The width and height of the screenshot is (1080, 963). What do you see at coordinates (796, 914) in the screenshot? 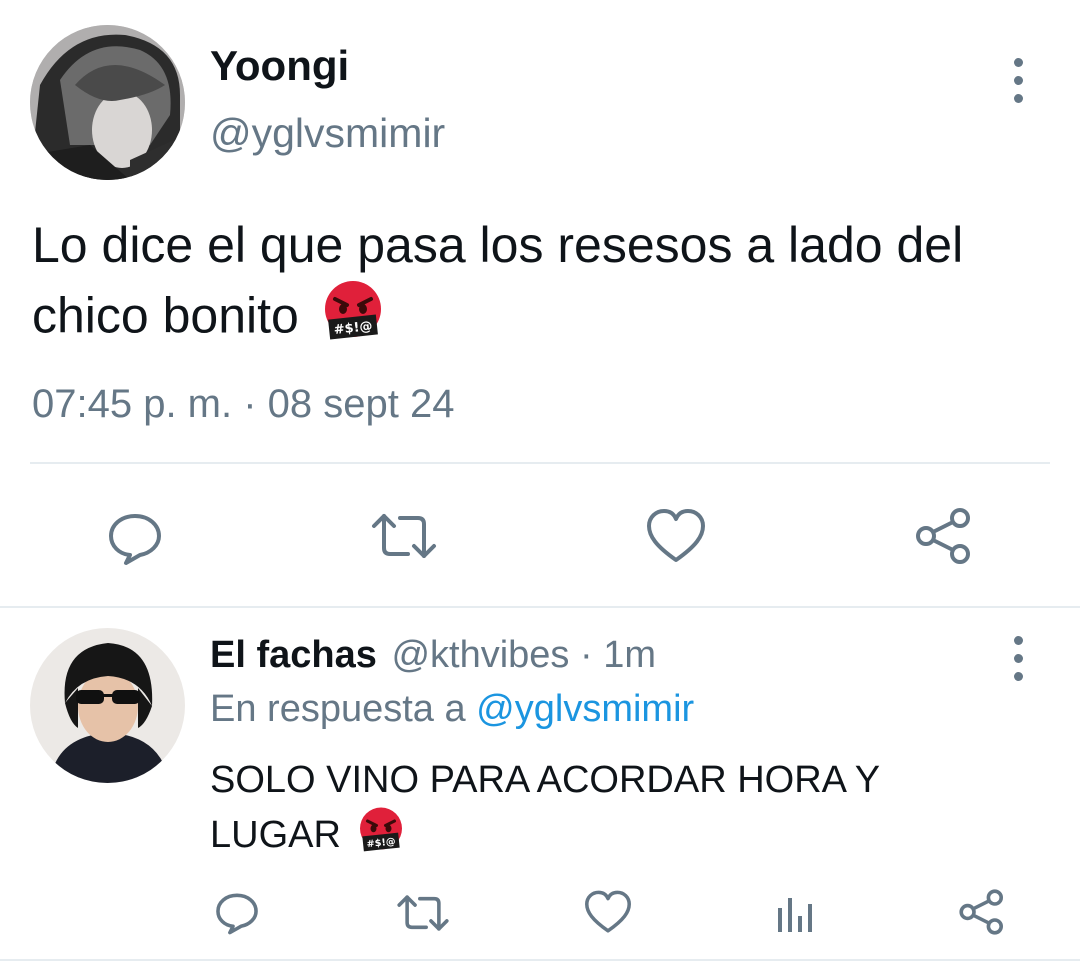
I see `analytics-icon` at bounding box center [796, 914].